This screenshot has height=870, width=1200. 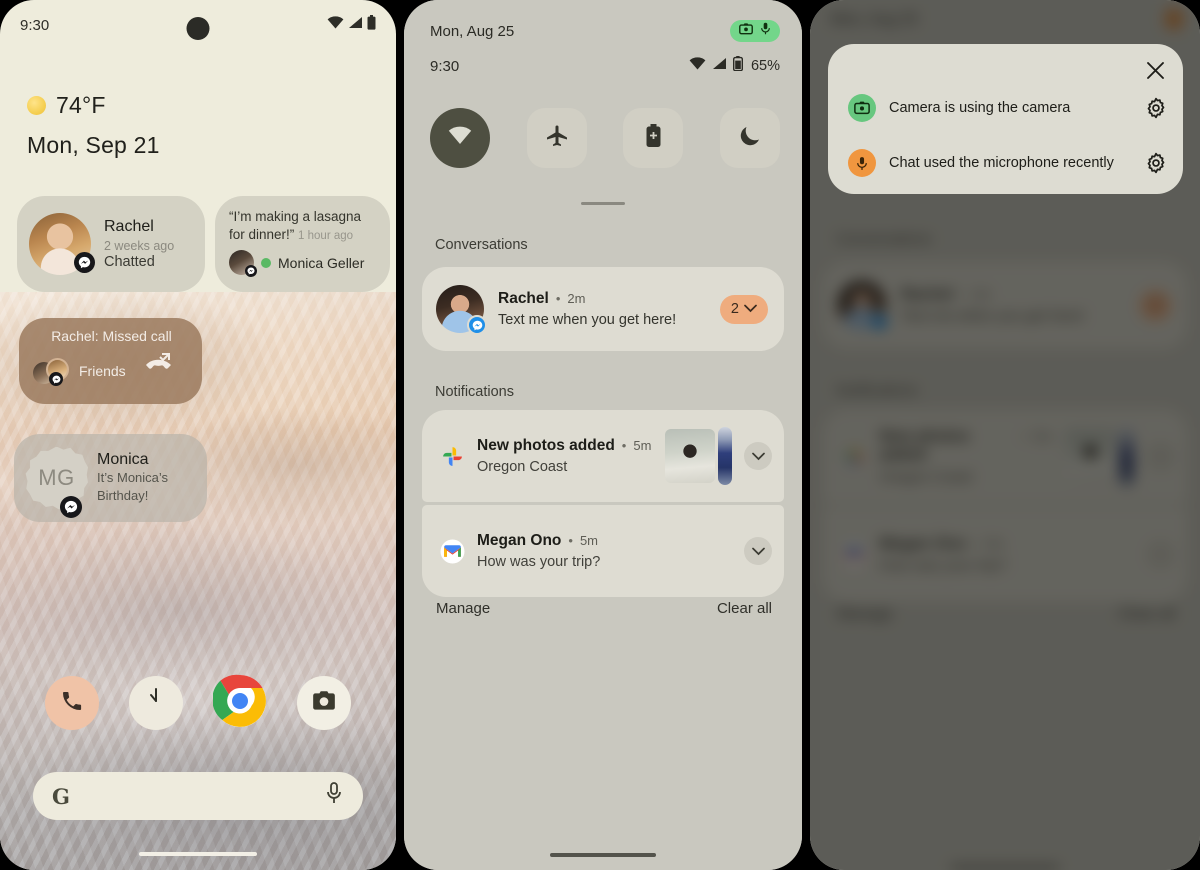 I want to click on chevron-down-icon, so click(x=750, y=309).